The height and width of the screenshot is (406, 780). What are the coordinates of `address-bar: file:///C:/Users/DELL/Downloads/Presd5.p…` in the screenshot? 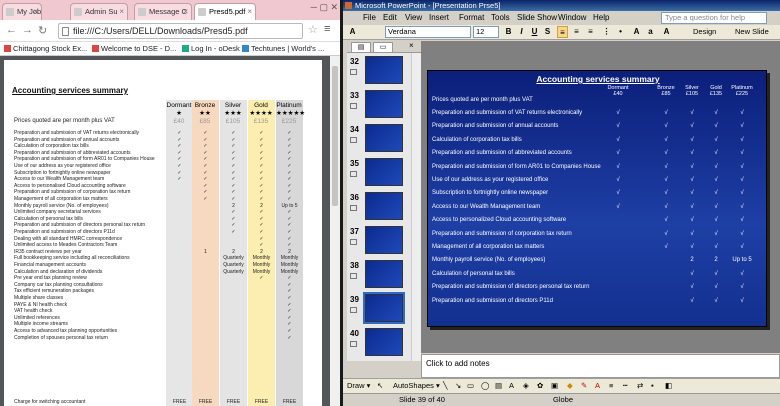 It's located at (180, 31).